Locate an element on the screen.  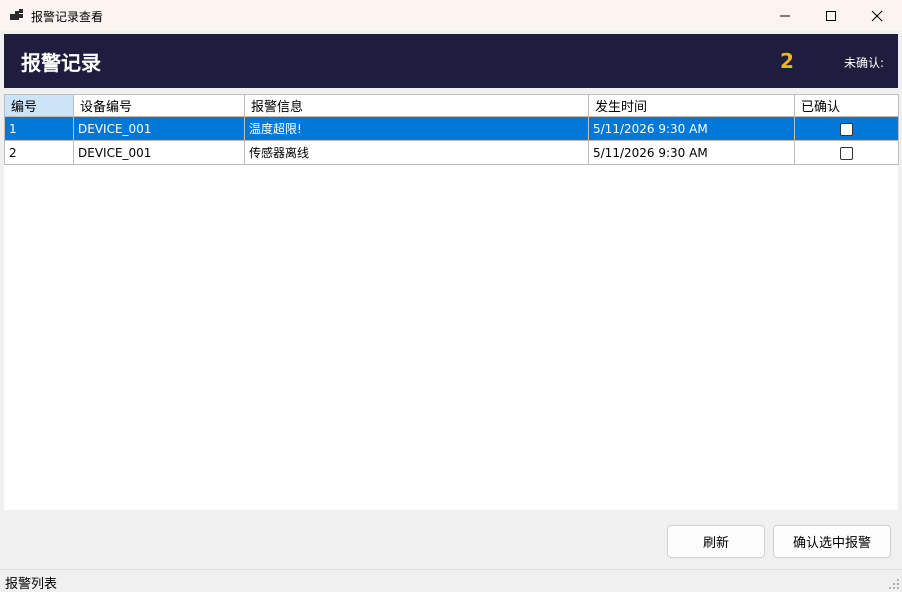
status-label: 报警列表 is located at coordinates (31, 584).